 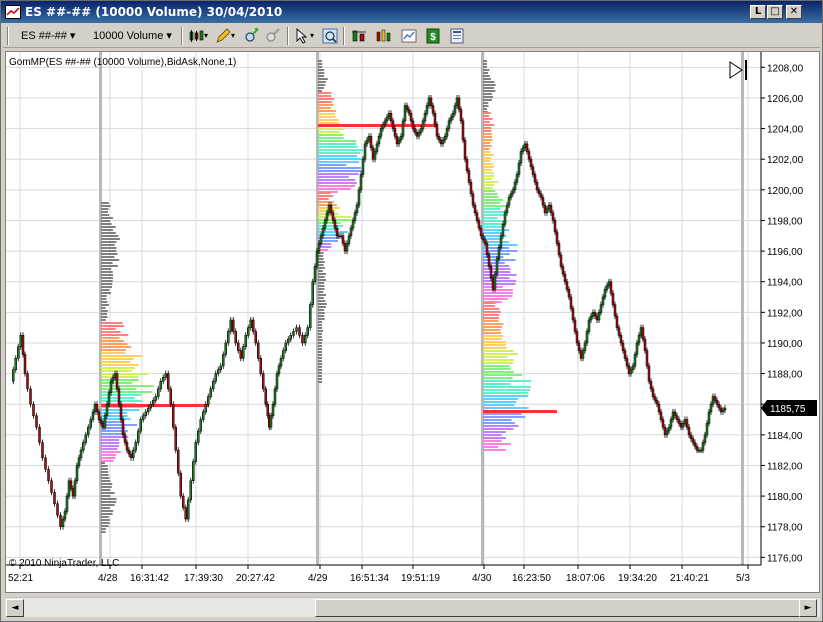 I want to click on scroll-right-button: ►, so click(x=808, y=608).